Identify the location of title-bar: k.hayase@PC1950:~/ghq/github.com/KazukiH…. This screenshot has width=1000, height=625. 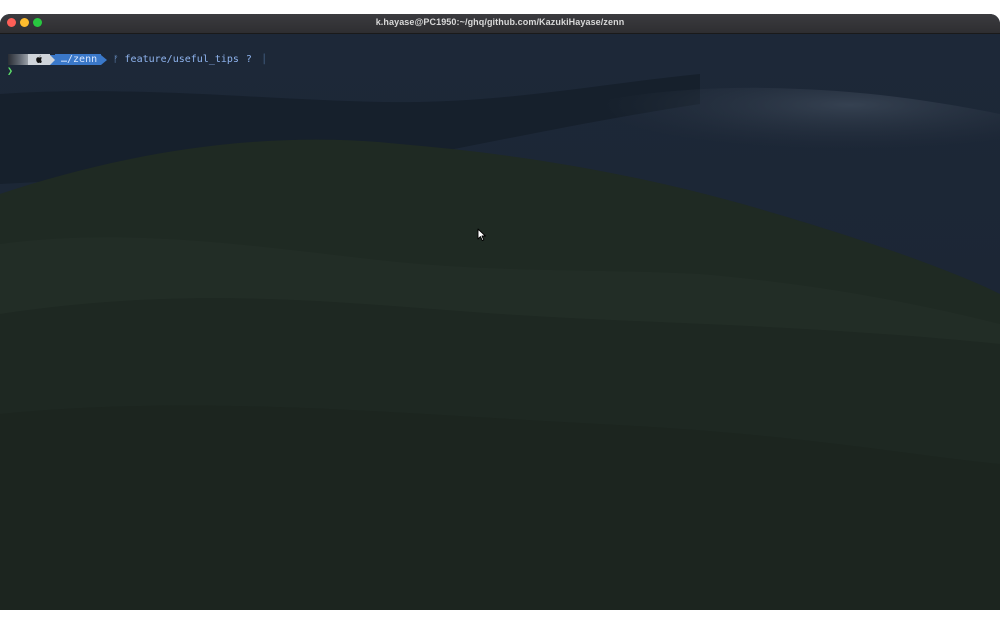
(500, 24).